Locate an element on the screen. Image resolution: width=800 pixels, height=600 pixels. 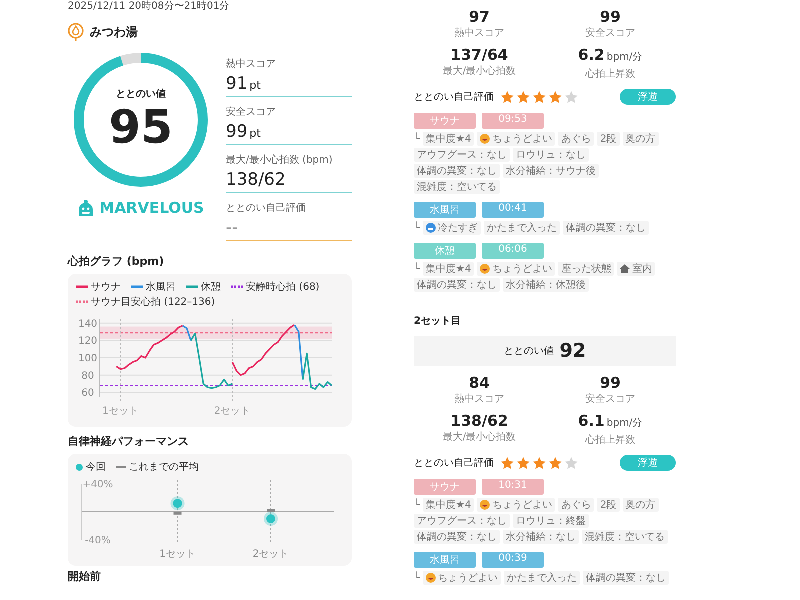
axis-tick-label: 100 is located at coordinates (88, 359).